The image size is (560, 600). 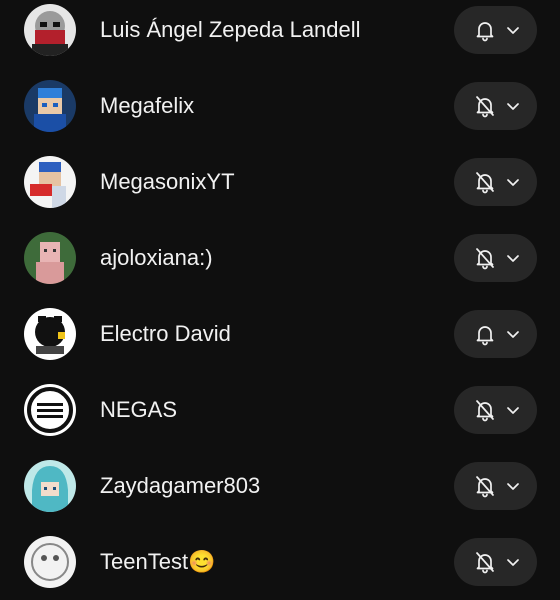 I want to click on channel-name: TeenTest😊, so click(x=158, y=561).